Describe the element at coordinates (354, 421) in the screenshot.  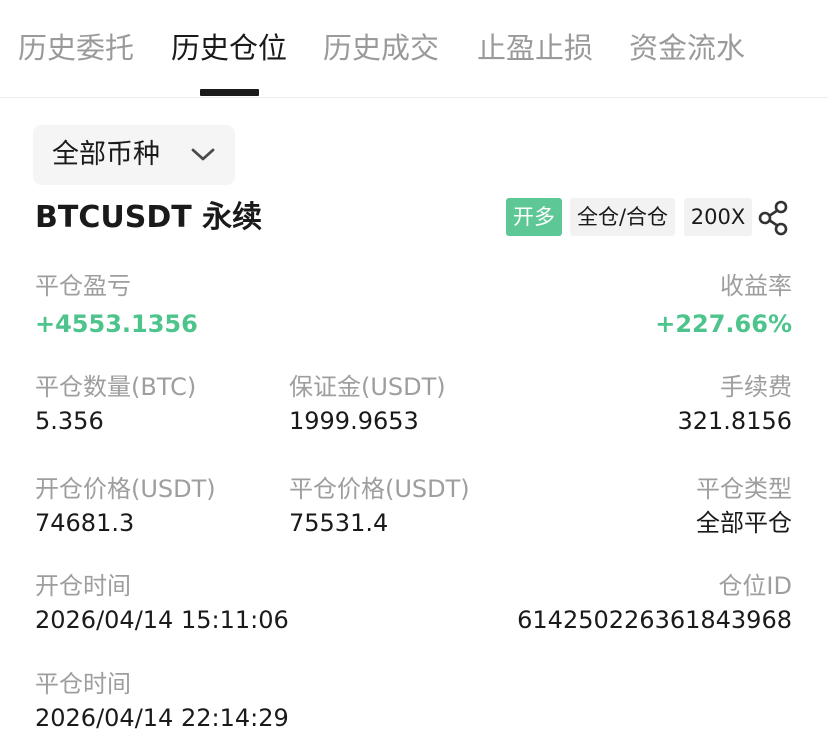
I see `margin-value: 1999.9653` at that location.